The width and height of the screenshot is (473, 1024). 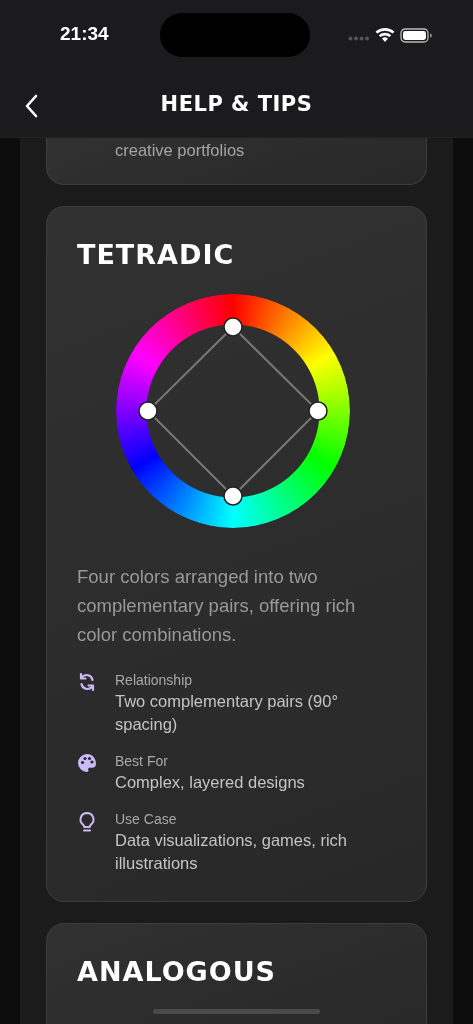 What do you see at coordinates (87, 822) in the screenshot?
I see `lightbulb-icon` at bounding box center [87, 822].